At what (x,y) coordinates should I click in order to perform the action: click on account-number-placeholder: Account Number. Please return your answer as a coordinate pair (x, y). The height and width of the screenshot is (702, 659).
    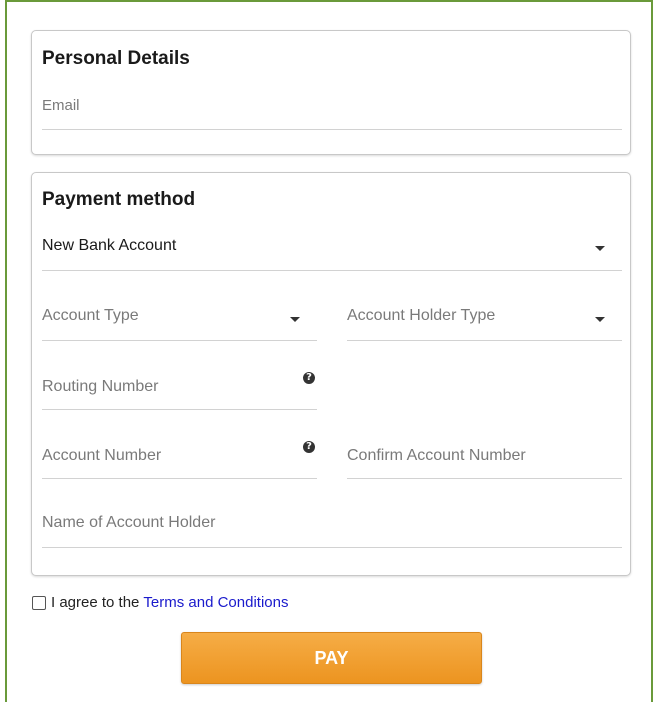
    Looking at the image, I should click on (102, 455).